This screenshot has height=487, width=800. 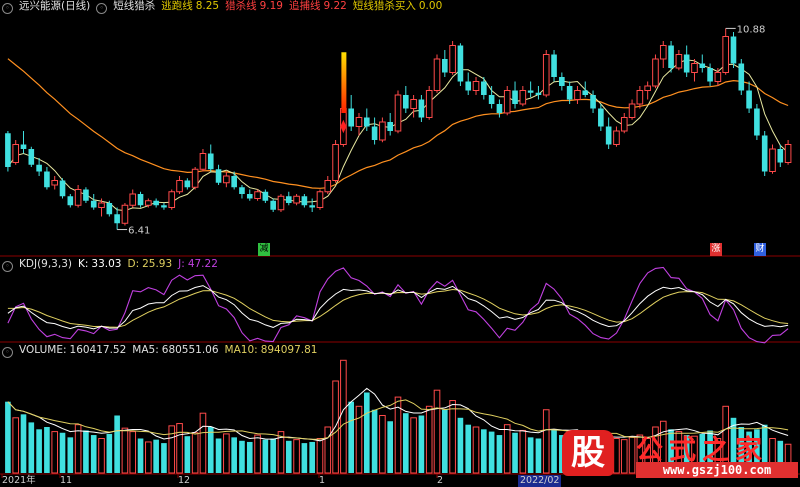 I want to click on x-label-nov: 11, so click(x=66, y=480).